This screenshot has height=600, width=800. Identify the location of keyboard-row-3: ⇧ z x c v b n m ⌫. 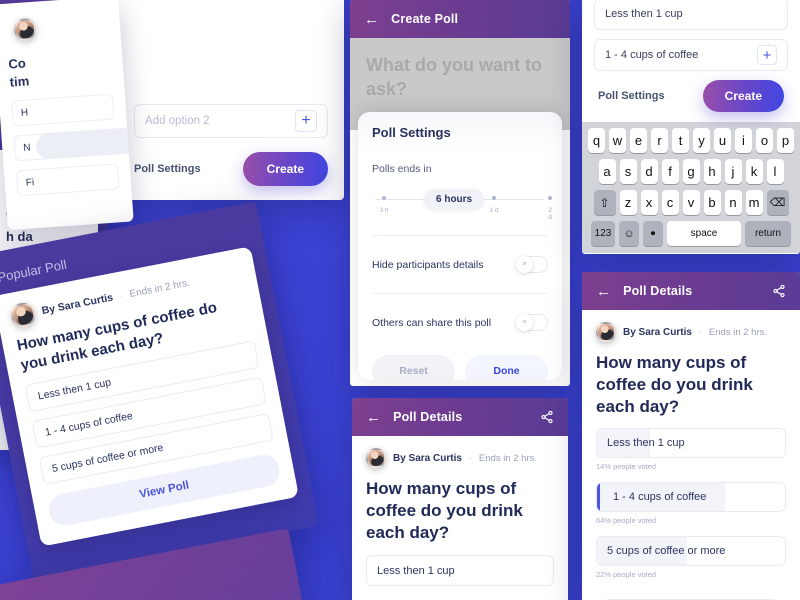
(691, 202).